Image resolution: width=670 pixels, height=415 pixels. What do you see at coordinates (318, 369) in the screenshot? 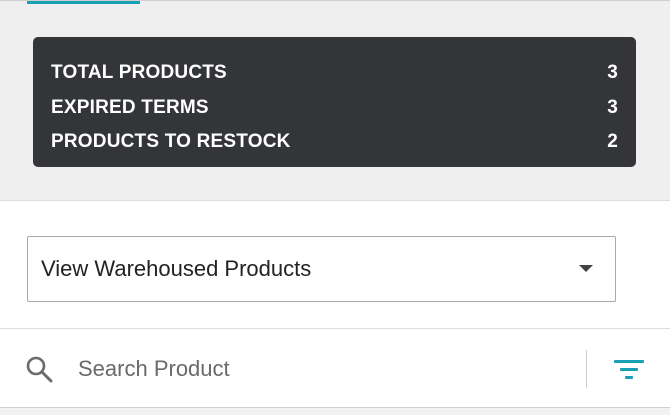
I see `search-input` at bounding box center [318, 369].